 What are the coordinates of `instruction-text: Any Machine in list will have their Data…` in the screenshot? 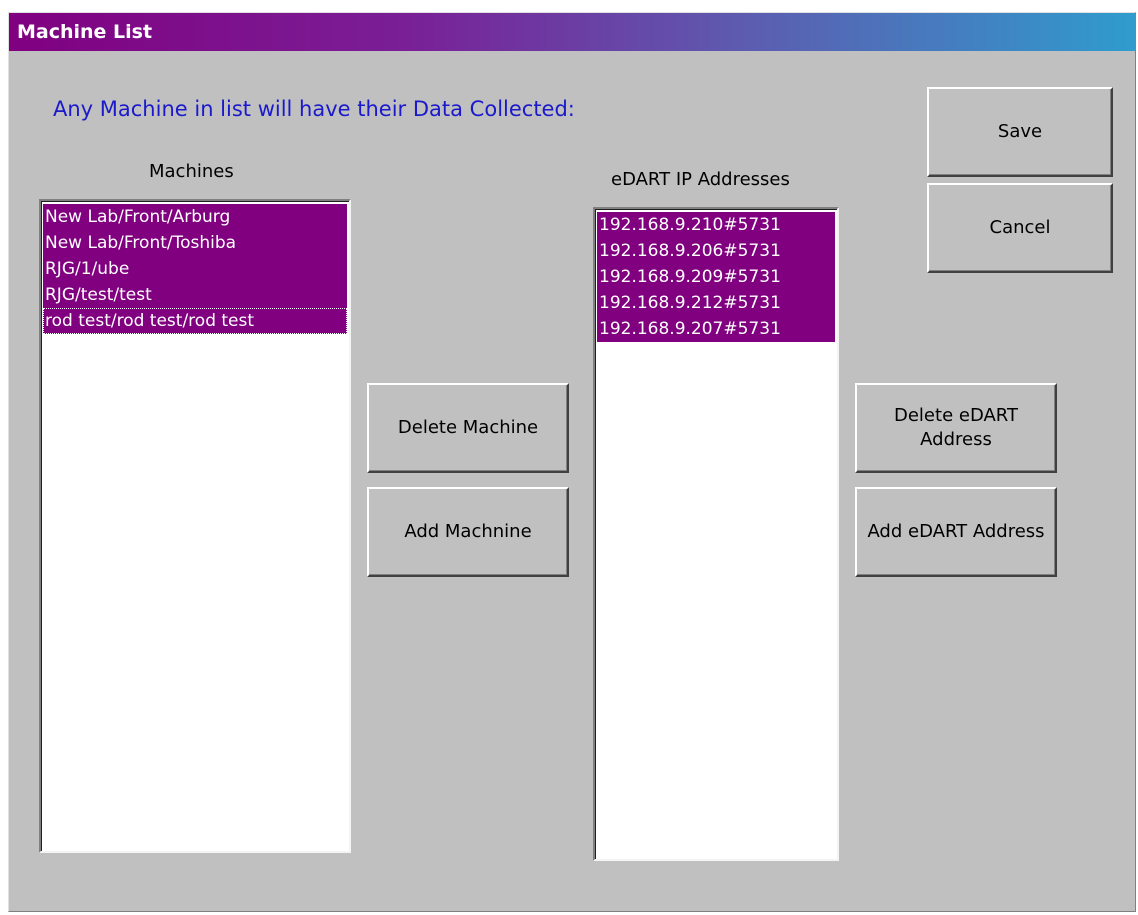 It's located at (314, 109).